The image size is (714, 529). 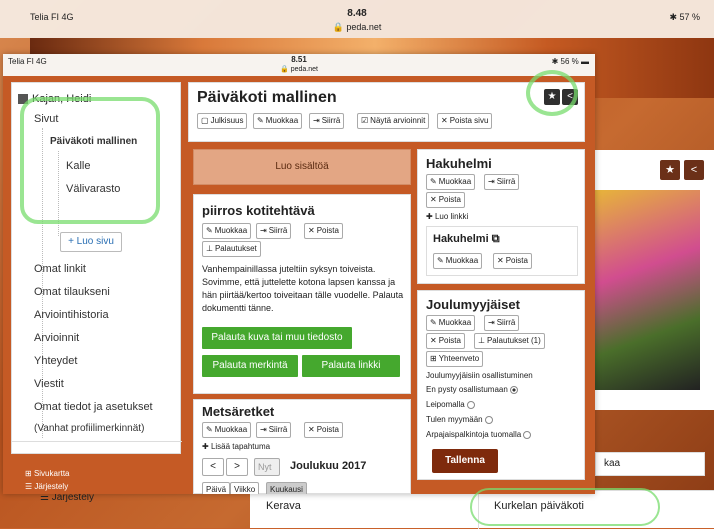 What do you see at coordinates (267, 97) in the screenshot?
I see `page-title: Päiväkoti mallinen` at bounding box center [267, 97].